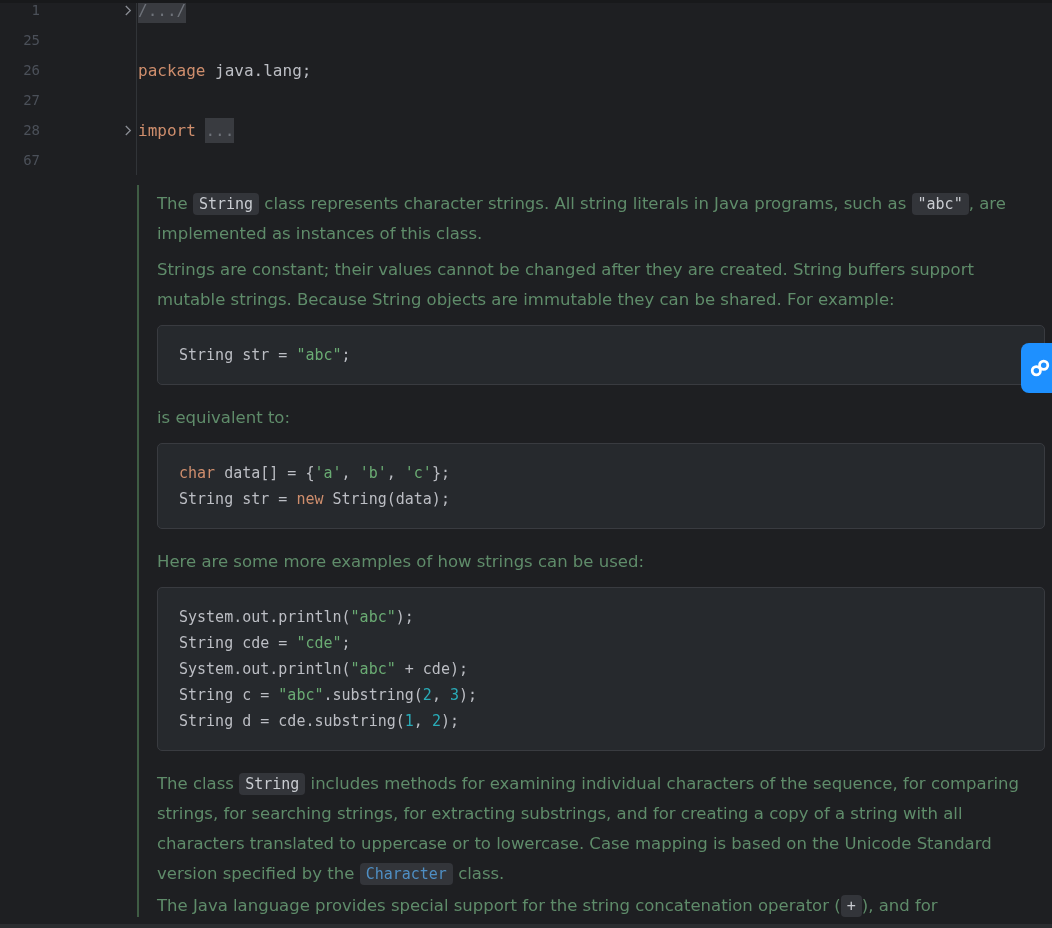  Describe the element at coordinates (582, 218) in the screenshot. I see `doc-paragraph: The String class represents character strings. All string literals in Java programs, such as "abc" , are implemented as instances of this class.` at that location.